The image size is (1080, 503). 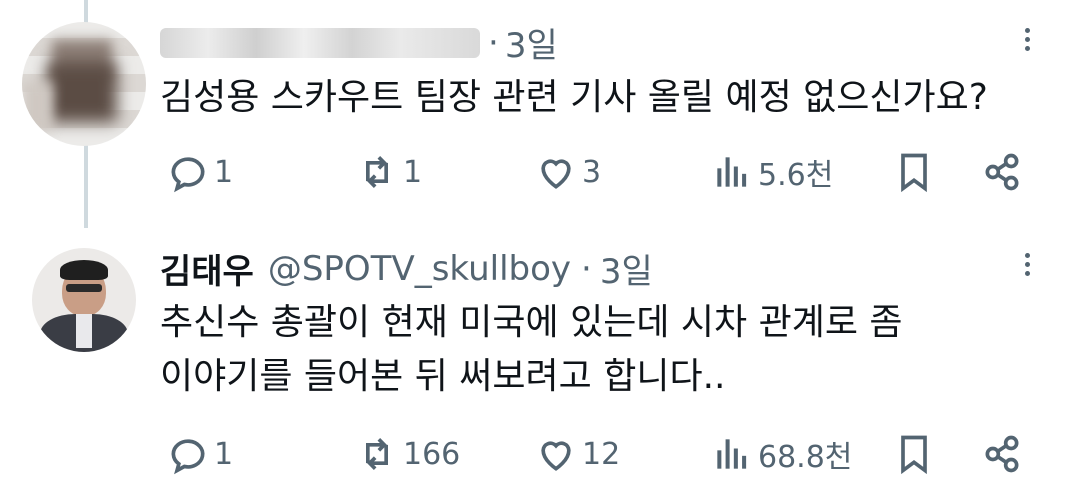 I want to click on user-name: 김태우, so click(x=207, y=268).